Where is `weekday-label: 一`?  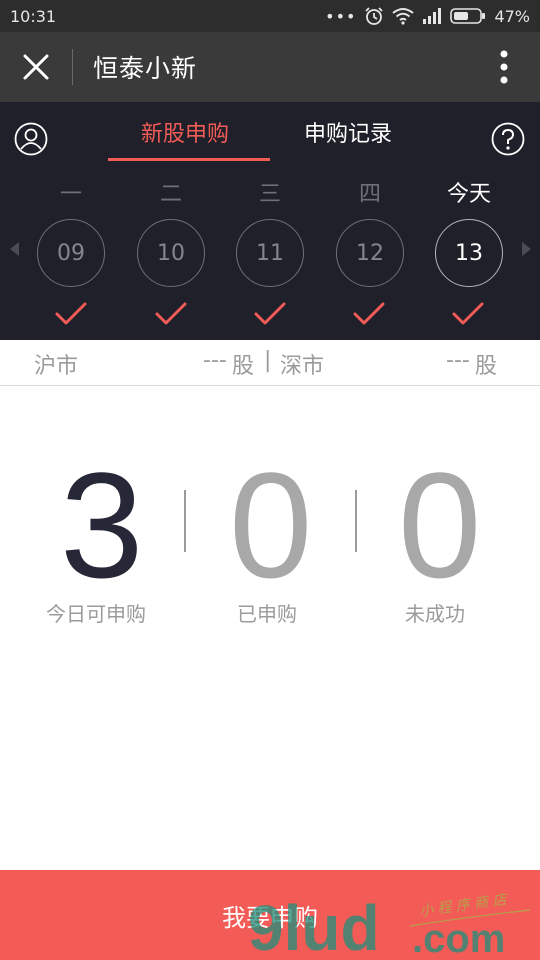
weekday-label: 一 is located at coordinates (70, 194).